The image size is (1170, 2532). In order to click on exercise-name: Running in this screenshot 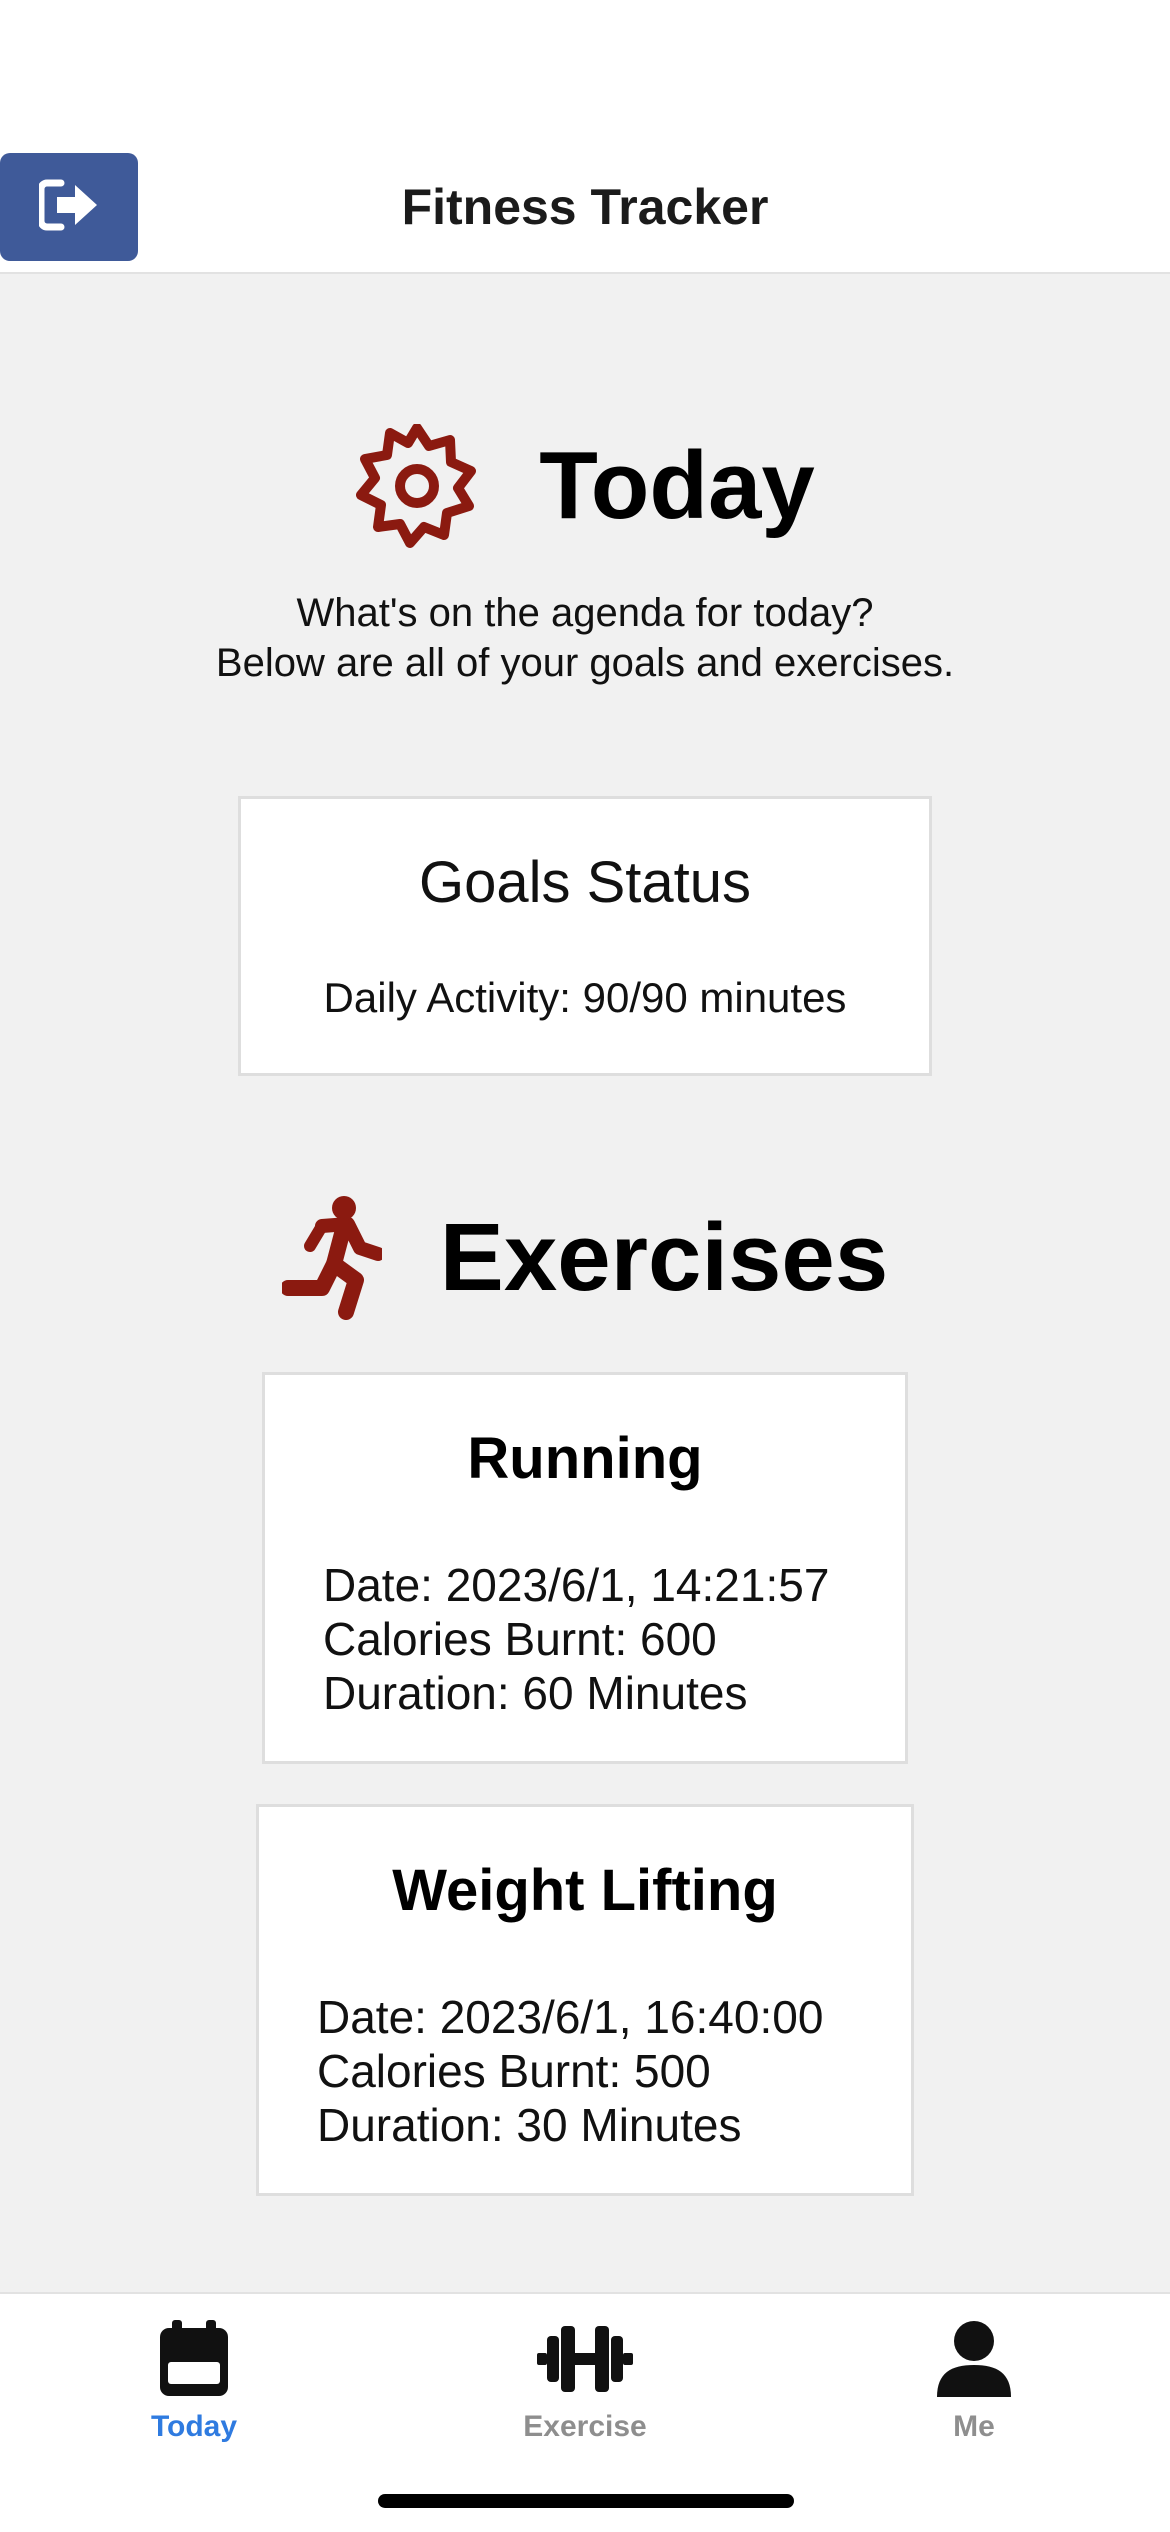, I will do `click(585, 1458)`.